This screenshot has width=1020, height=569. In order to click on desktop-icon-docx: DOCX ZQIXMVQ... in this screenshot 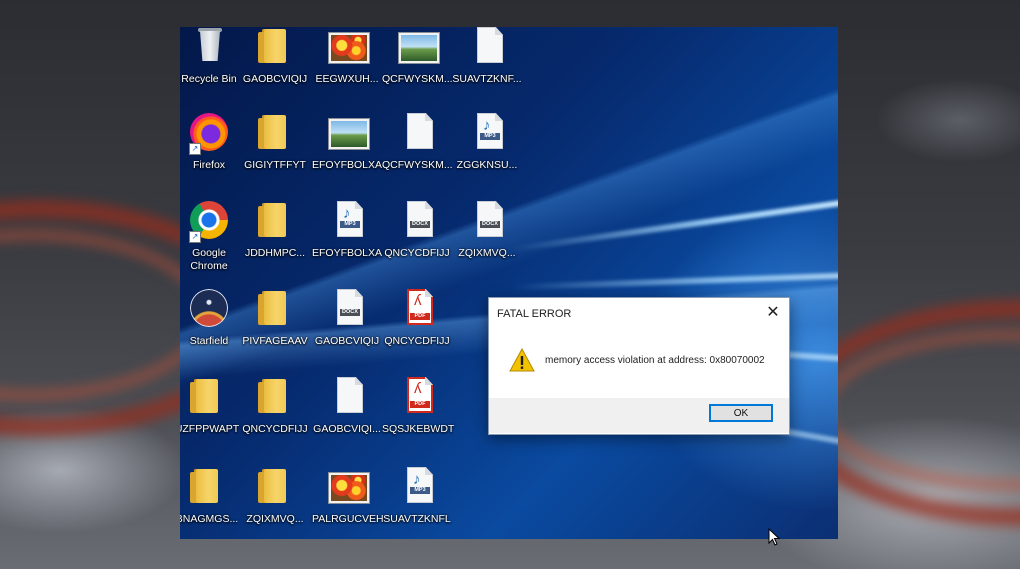, I will do `click(487, 241)`.